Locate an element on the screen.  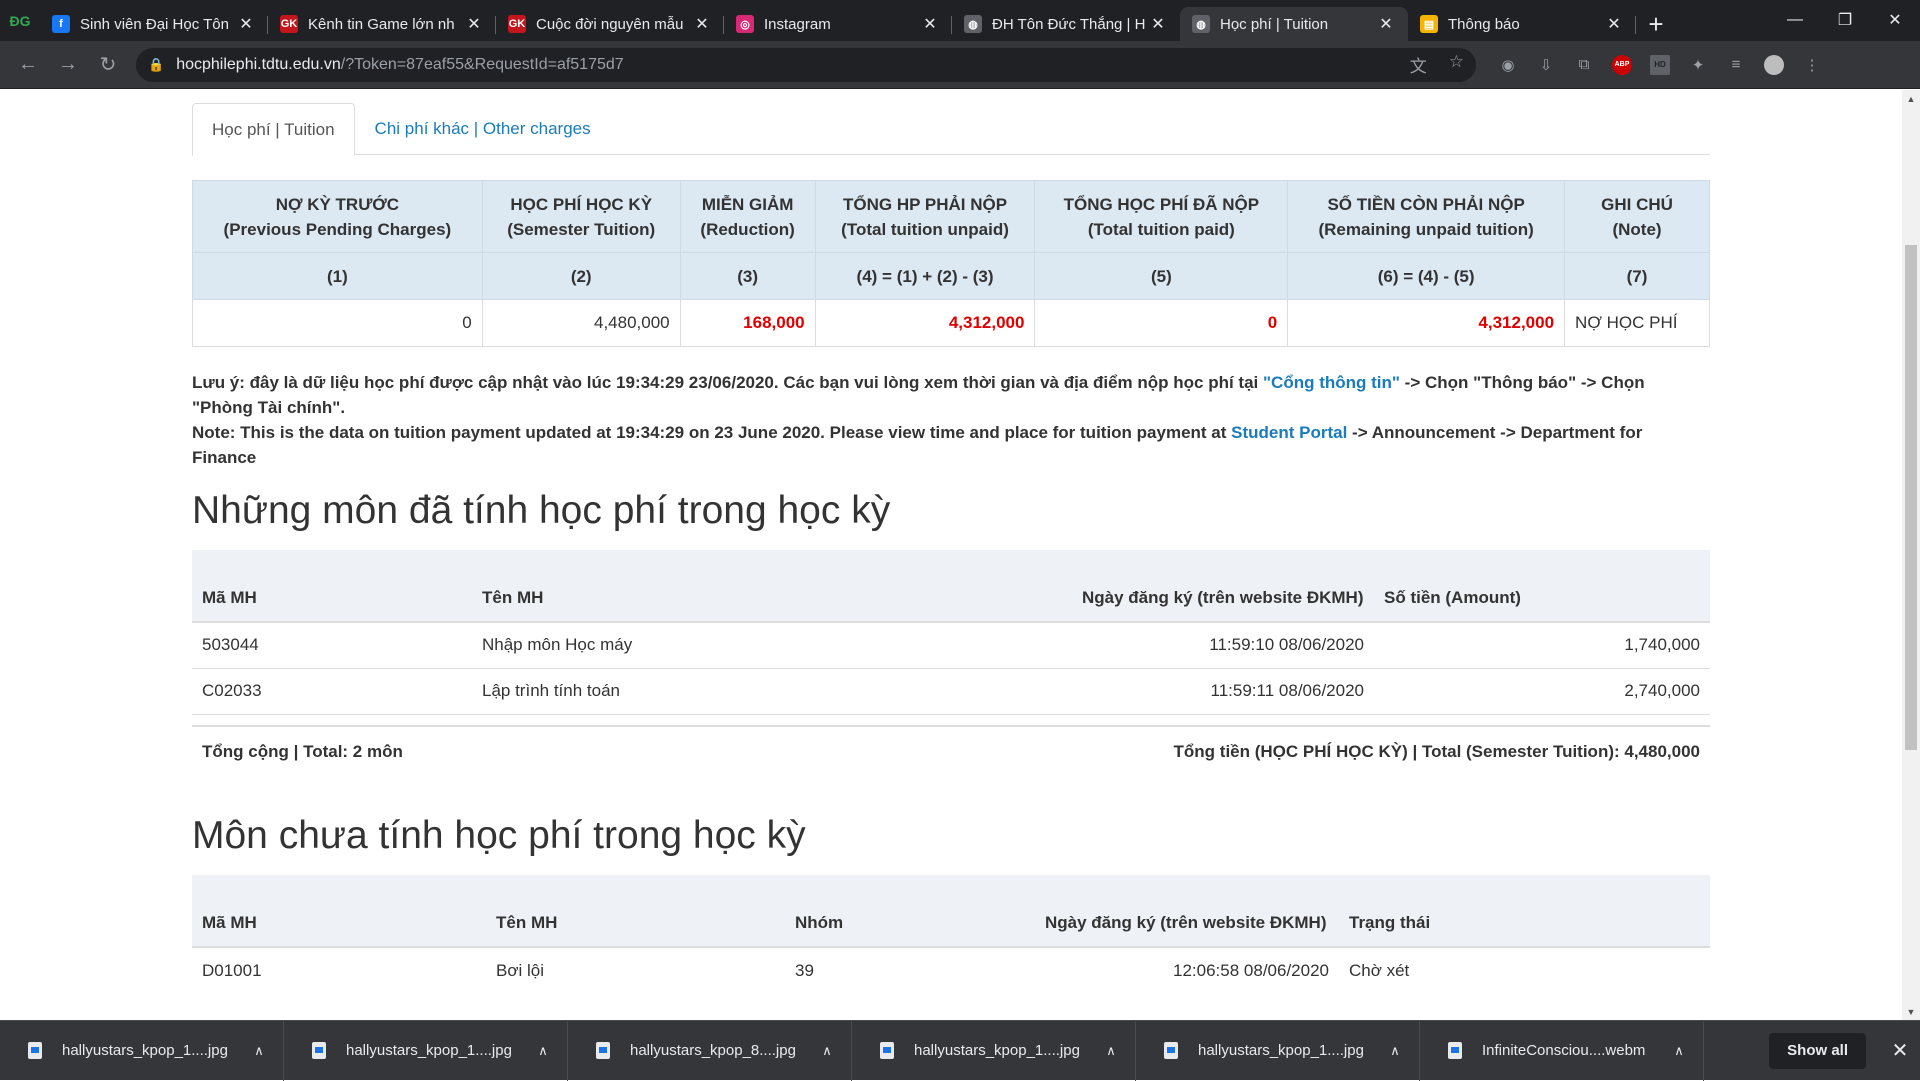
download-filename: InfiniteConsciou....webm is located at coordinates (1564, 1050).